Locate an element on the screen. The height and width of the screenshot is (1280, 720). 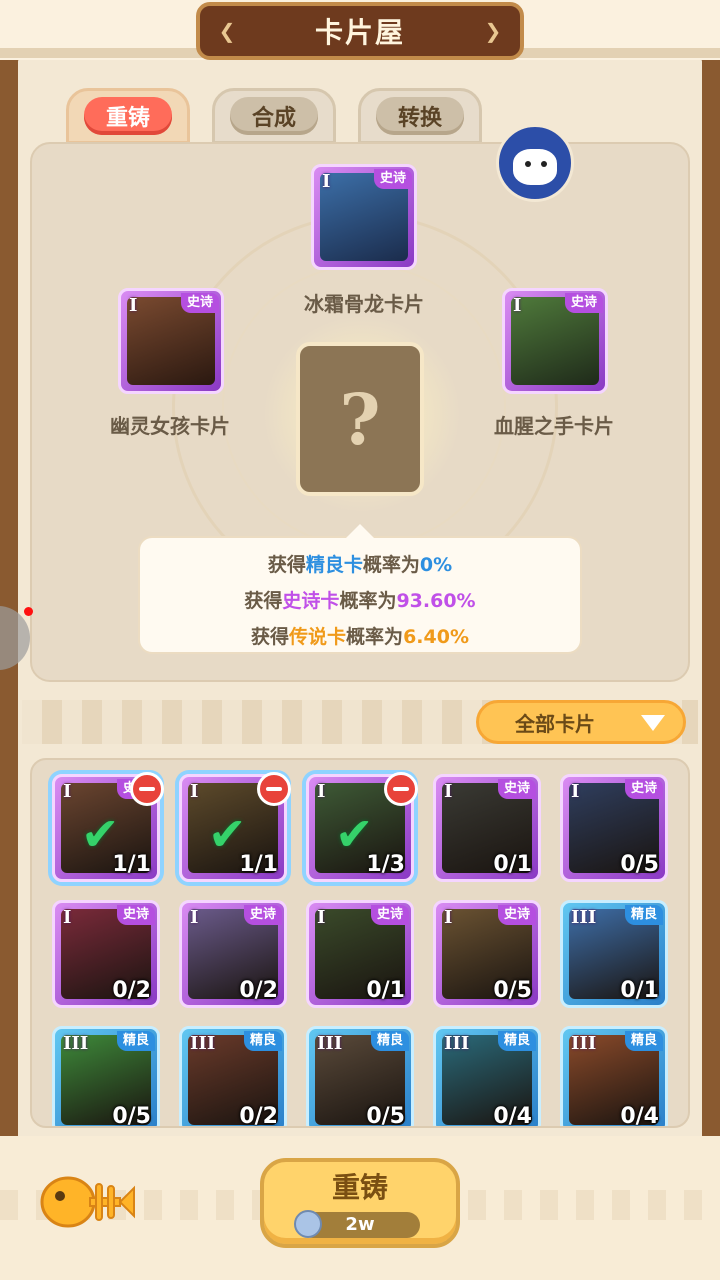
tab-convert-label: 转换 is located at coordinates (420, 116).